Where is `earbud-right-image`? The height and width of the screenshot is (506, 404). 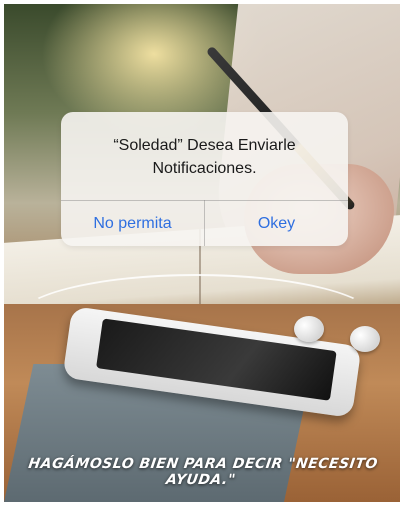 earbud-right-image is located at coordinates (365, 339).